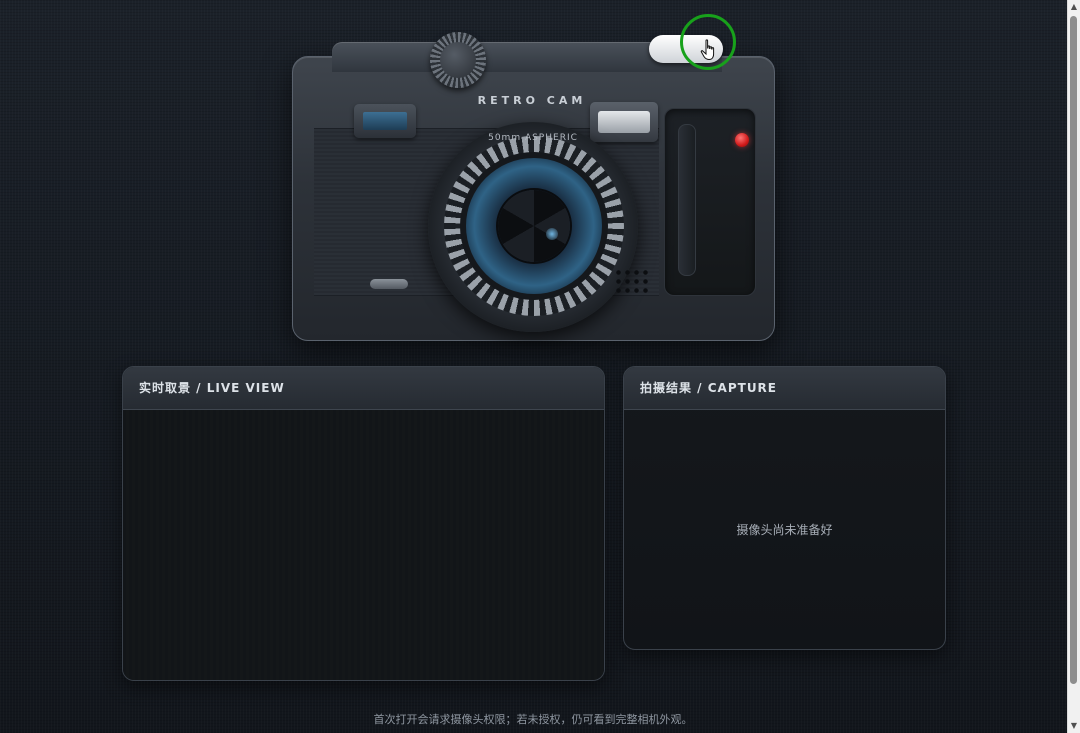 The image size is (1080, 733). I want to click on scrollbar-thumb, so click(1073, 350).